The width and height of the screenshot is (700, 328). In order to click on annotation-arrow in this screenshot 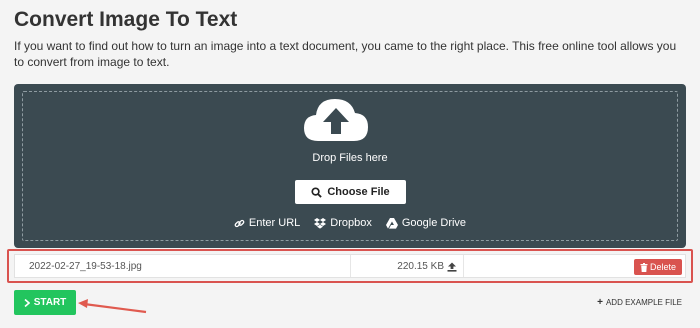, I will do `click(112, 306)`.